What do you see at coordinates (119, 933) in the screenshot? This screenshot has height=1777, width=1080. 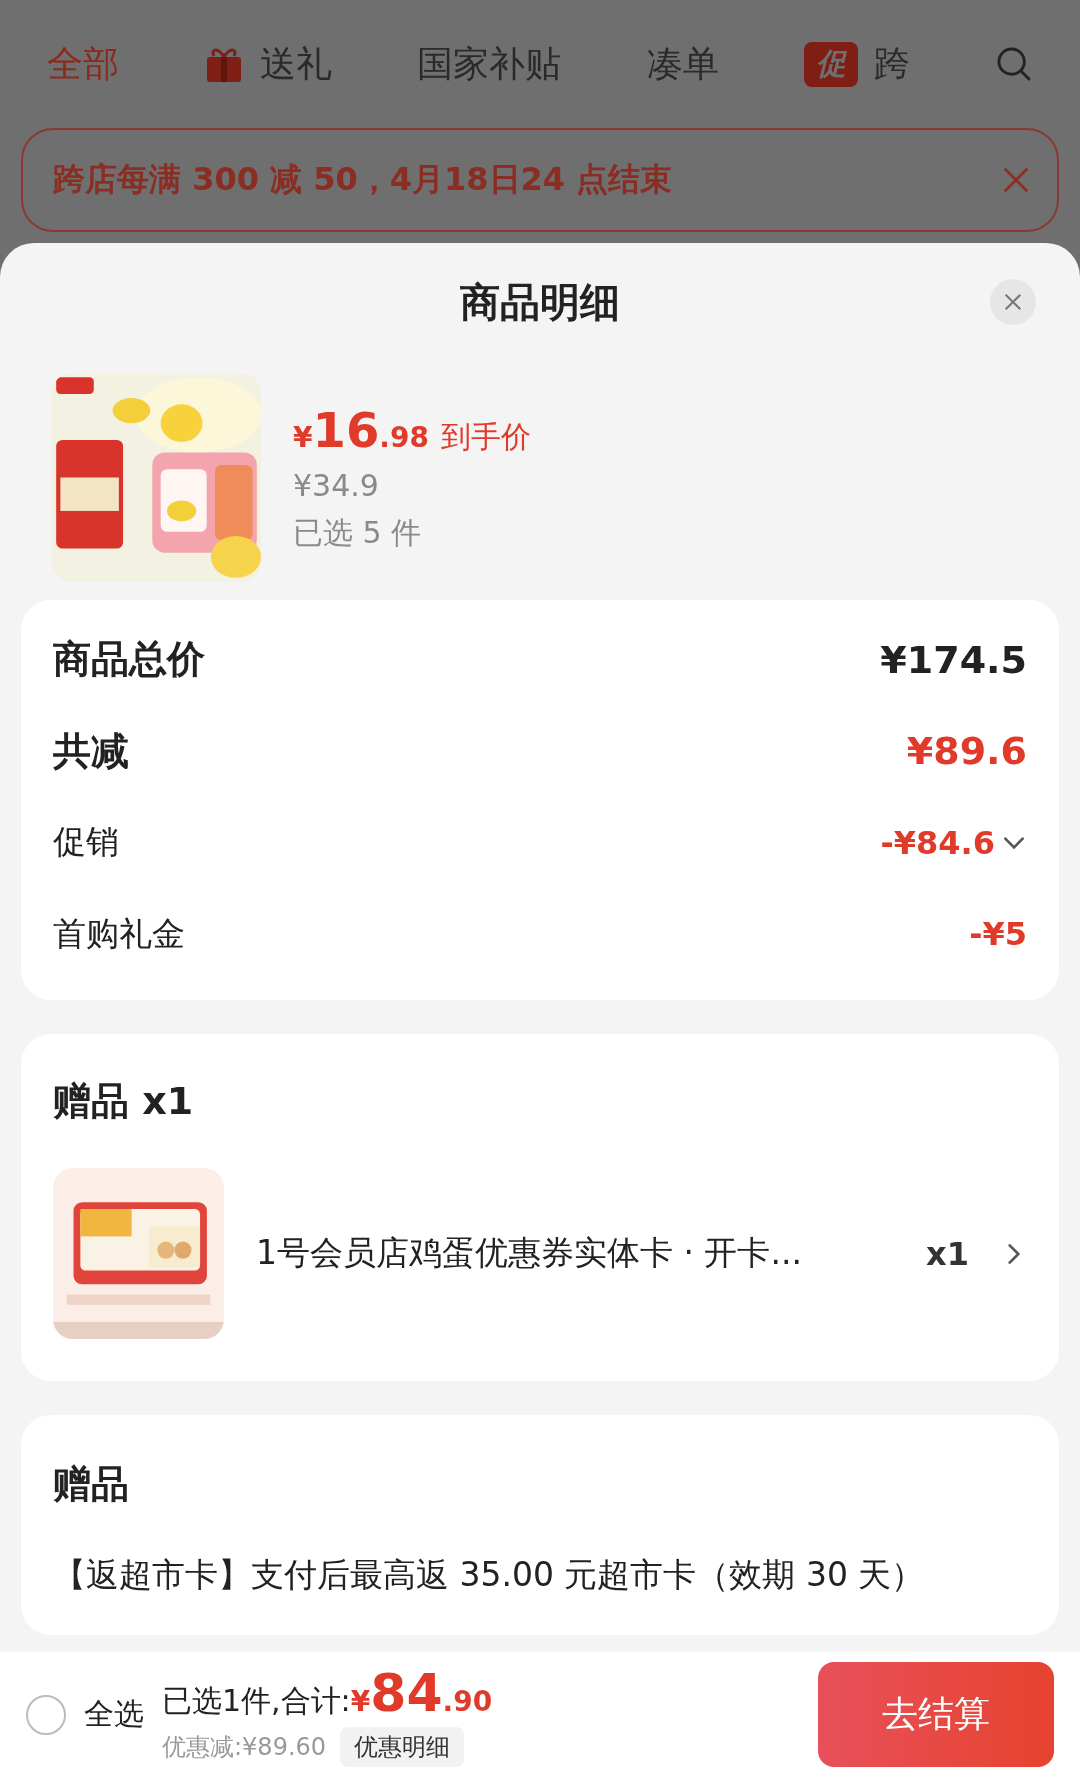 I see `row-label: 首购礼金` at bounding box center [119, 933].